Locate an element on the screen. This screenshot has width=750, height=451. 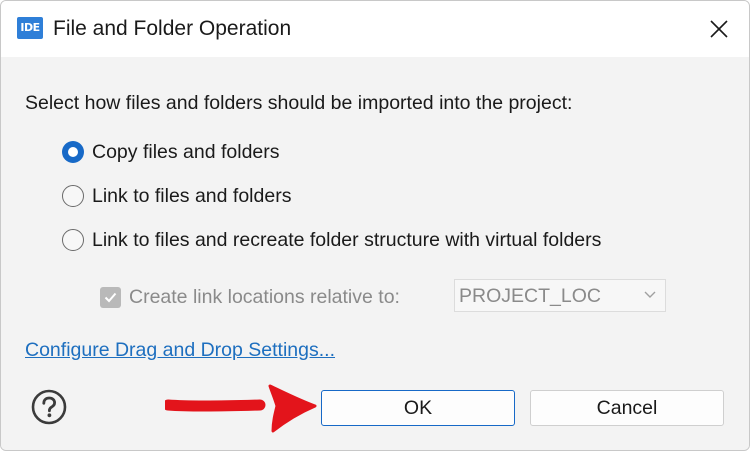
chevron-down-icon is located at coordinates (650, 294).